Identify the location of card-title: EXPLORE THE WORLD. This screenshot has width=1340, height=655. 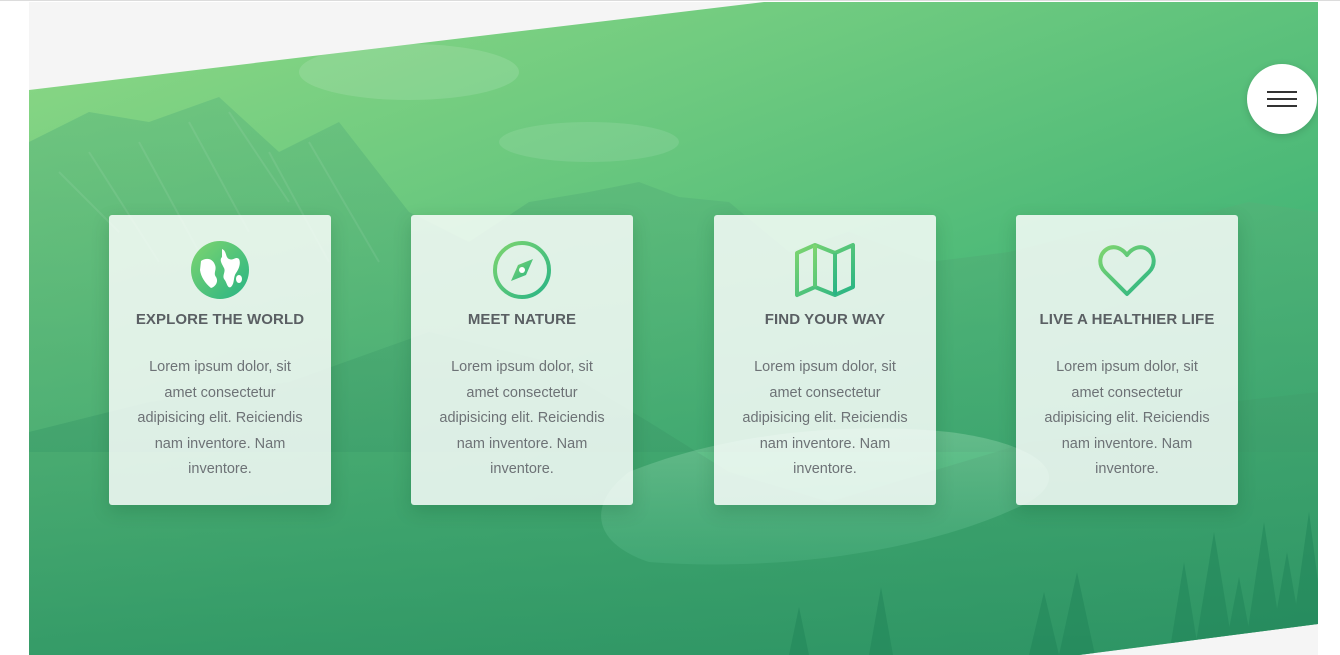
(220, 319).